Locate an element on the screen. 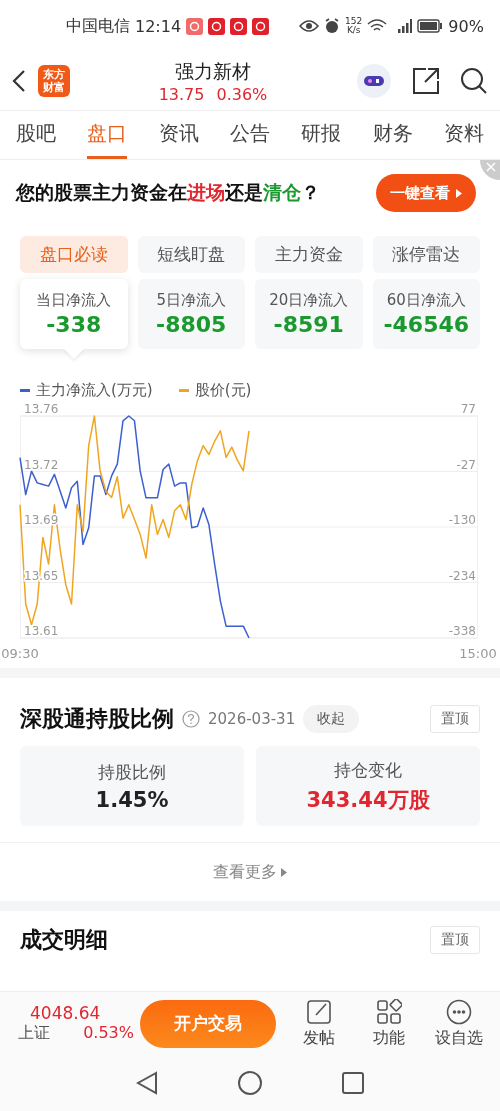 Image resolution: width=500 pixels, height=1111 pixels. flow-value: -8591 is located at coordinates (308, 324).